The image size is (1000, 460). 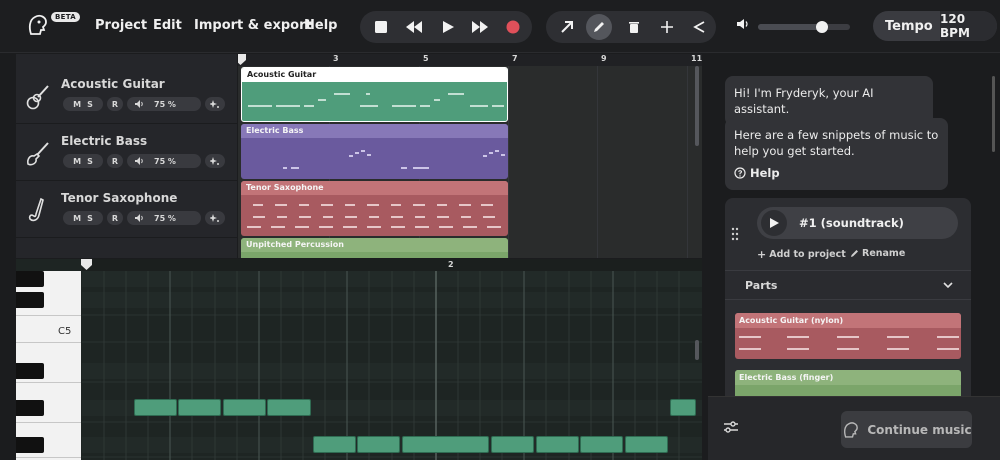 What do you see at coordinates (731, 427) in the screenshot?
I see `sliders-icon` at bounding box center [731, 427].